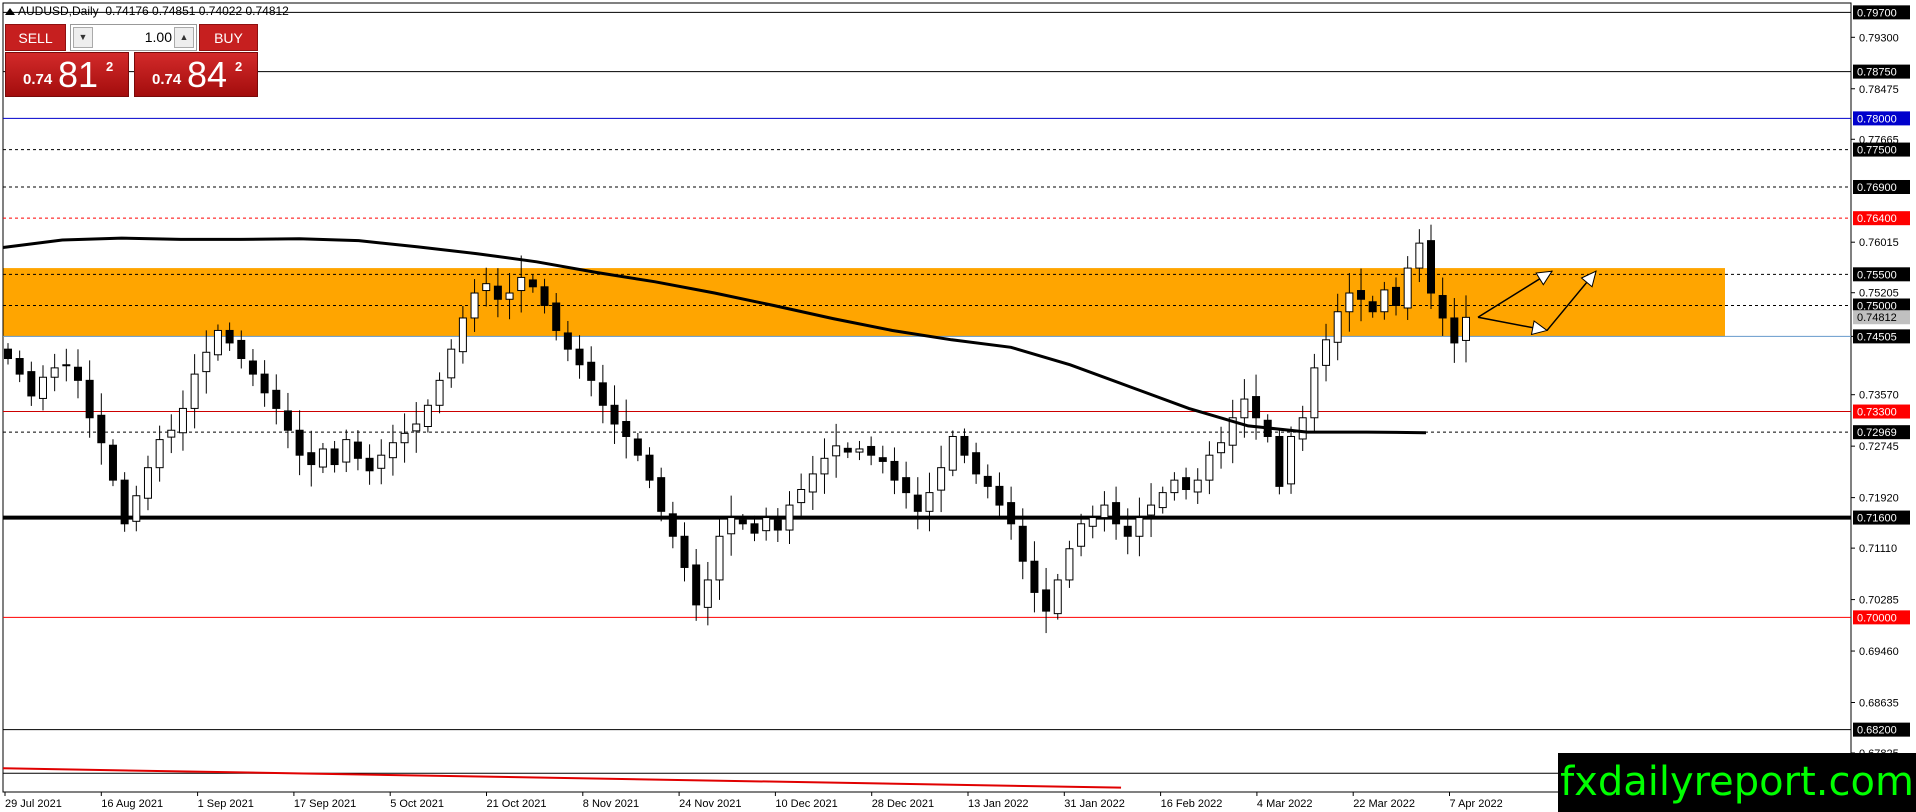 The width and height of the screenshot is (1916, 812). I want to click on buy-button: BUY, so click(228, 37).